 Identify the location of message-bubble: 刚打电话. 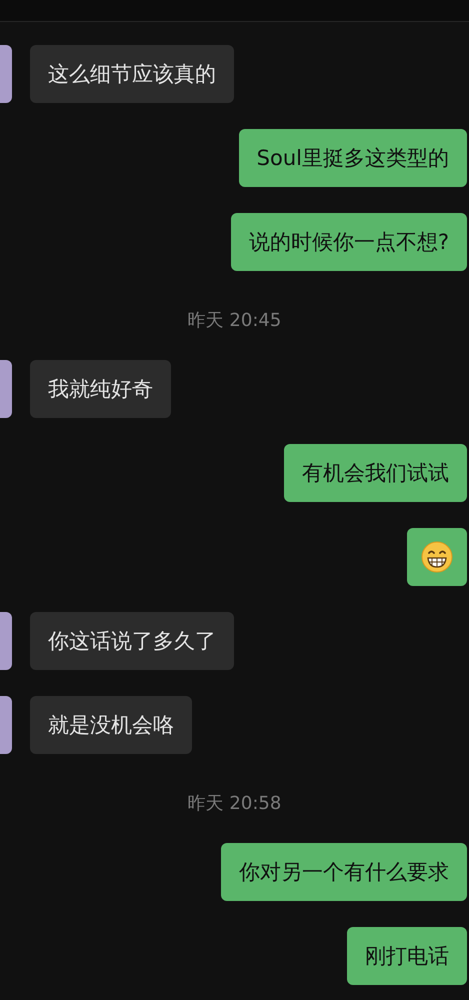
(407, 956).